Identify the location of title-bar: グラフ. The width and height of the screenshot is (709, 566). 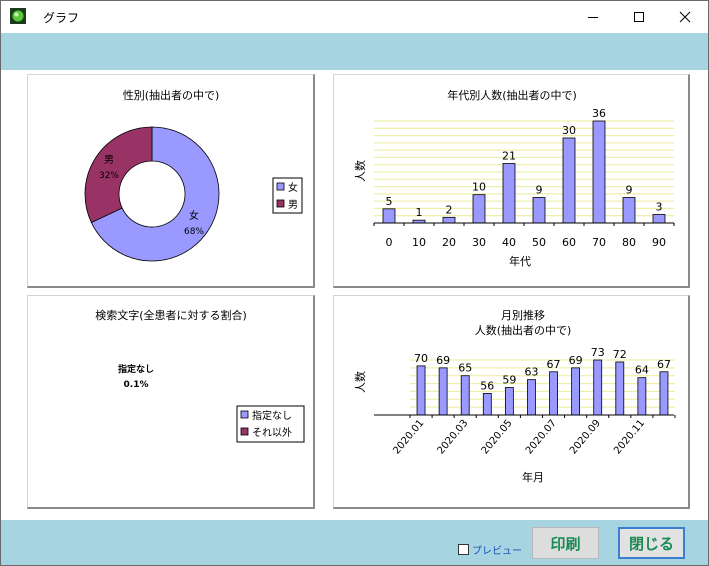
(354, 17).